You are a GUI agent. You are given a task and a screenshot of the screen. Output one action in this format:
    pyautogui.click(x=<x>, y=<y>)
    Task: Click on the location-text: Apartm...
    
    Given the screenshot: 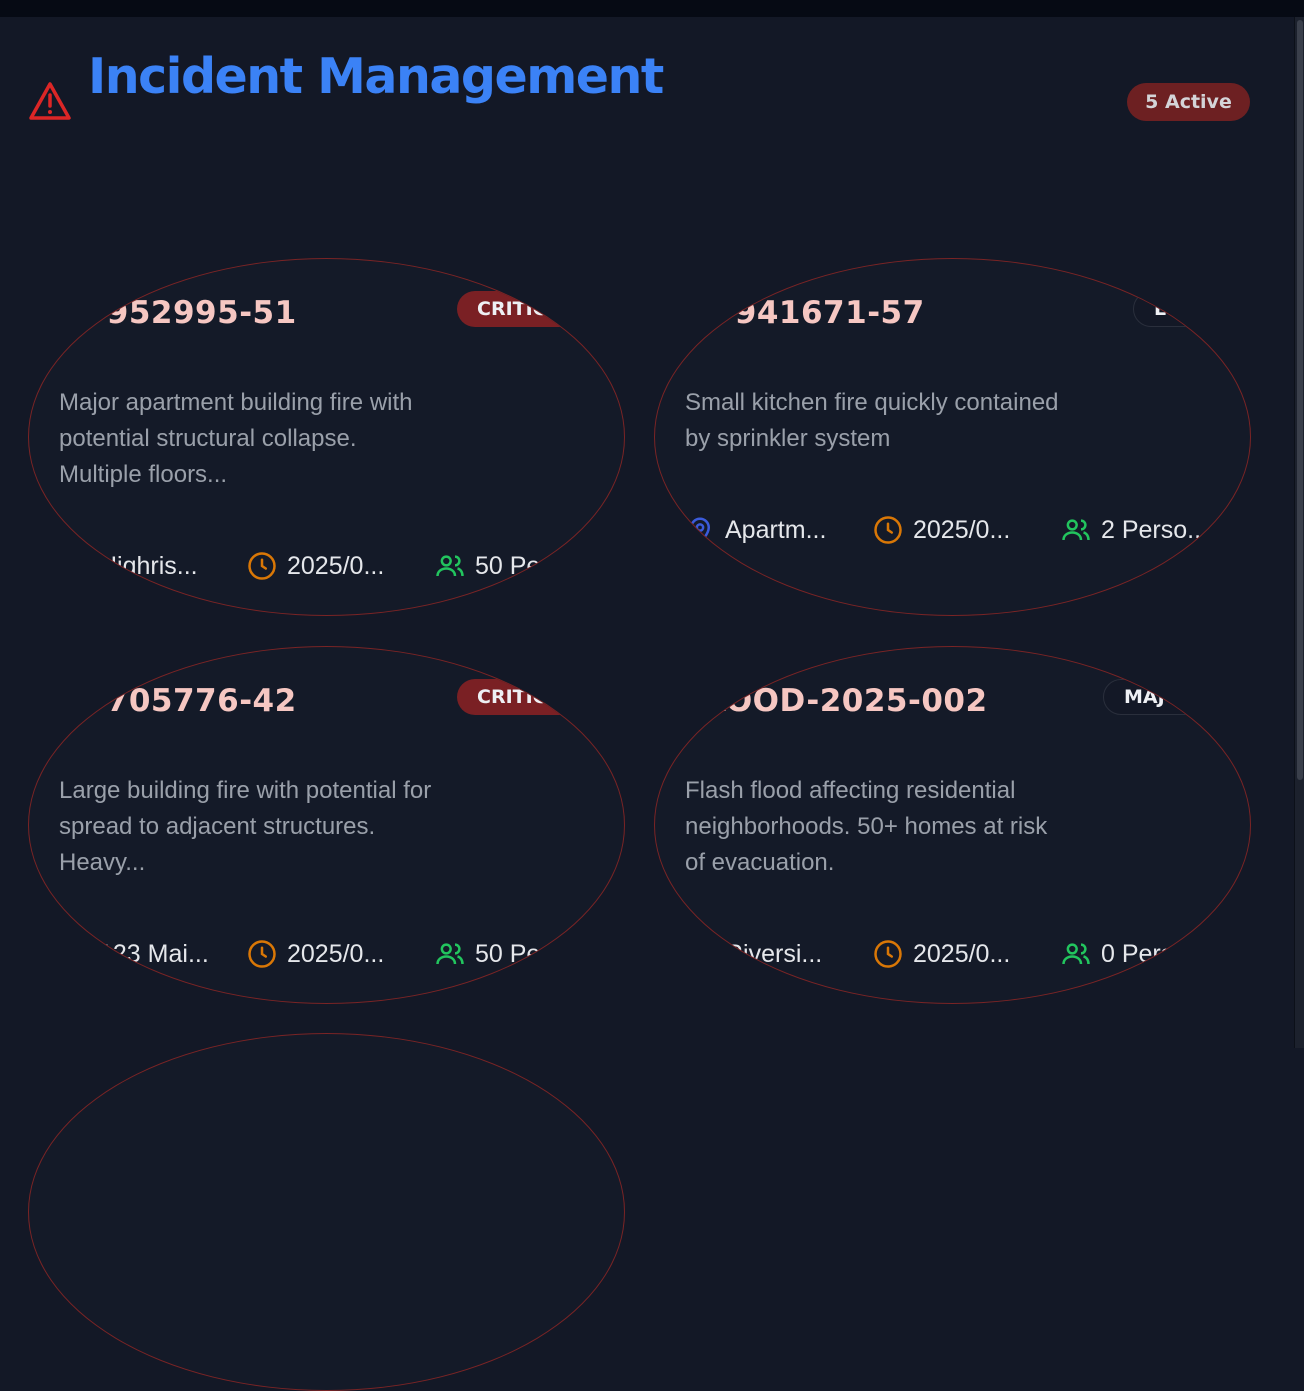 What is the action you would take?
    pyautogui.click(x=776, y=529)
    